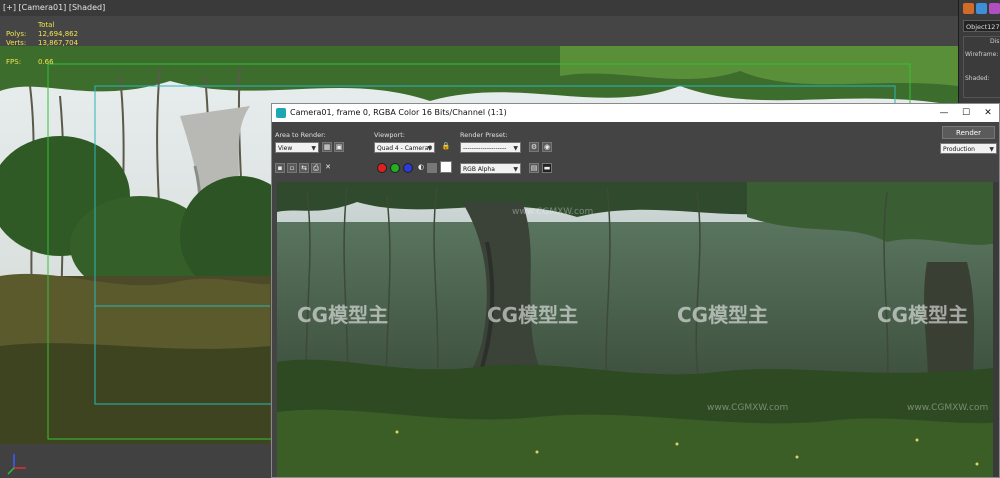  What do you see at coordinates (58, 43) in the screenshot?
I see `verts-value: 13,867,704` at bounding box center [58, 43].